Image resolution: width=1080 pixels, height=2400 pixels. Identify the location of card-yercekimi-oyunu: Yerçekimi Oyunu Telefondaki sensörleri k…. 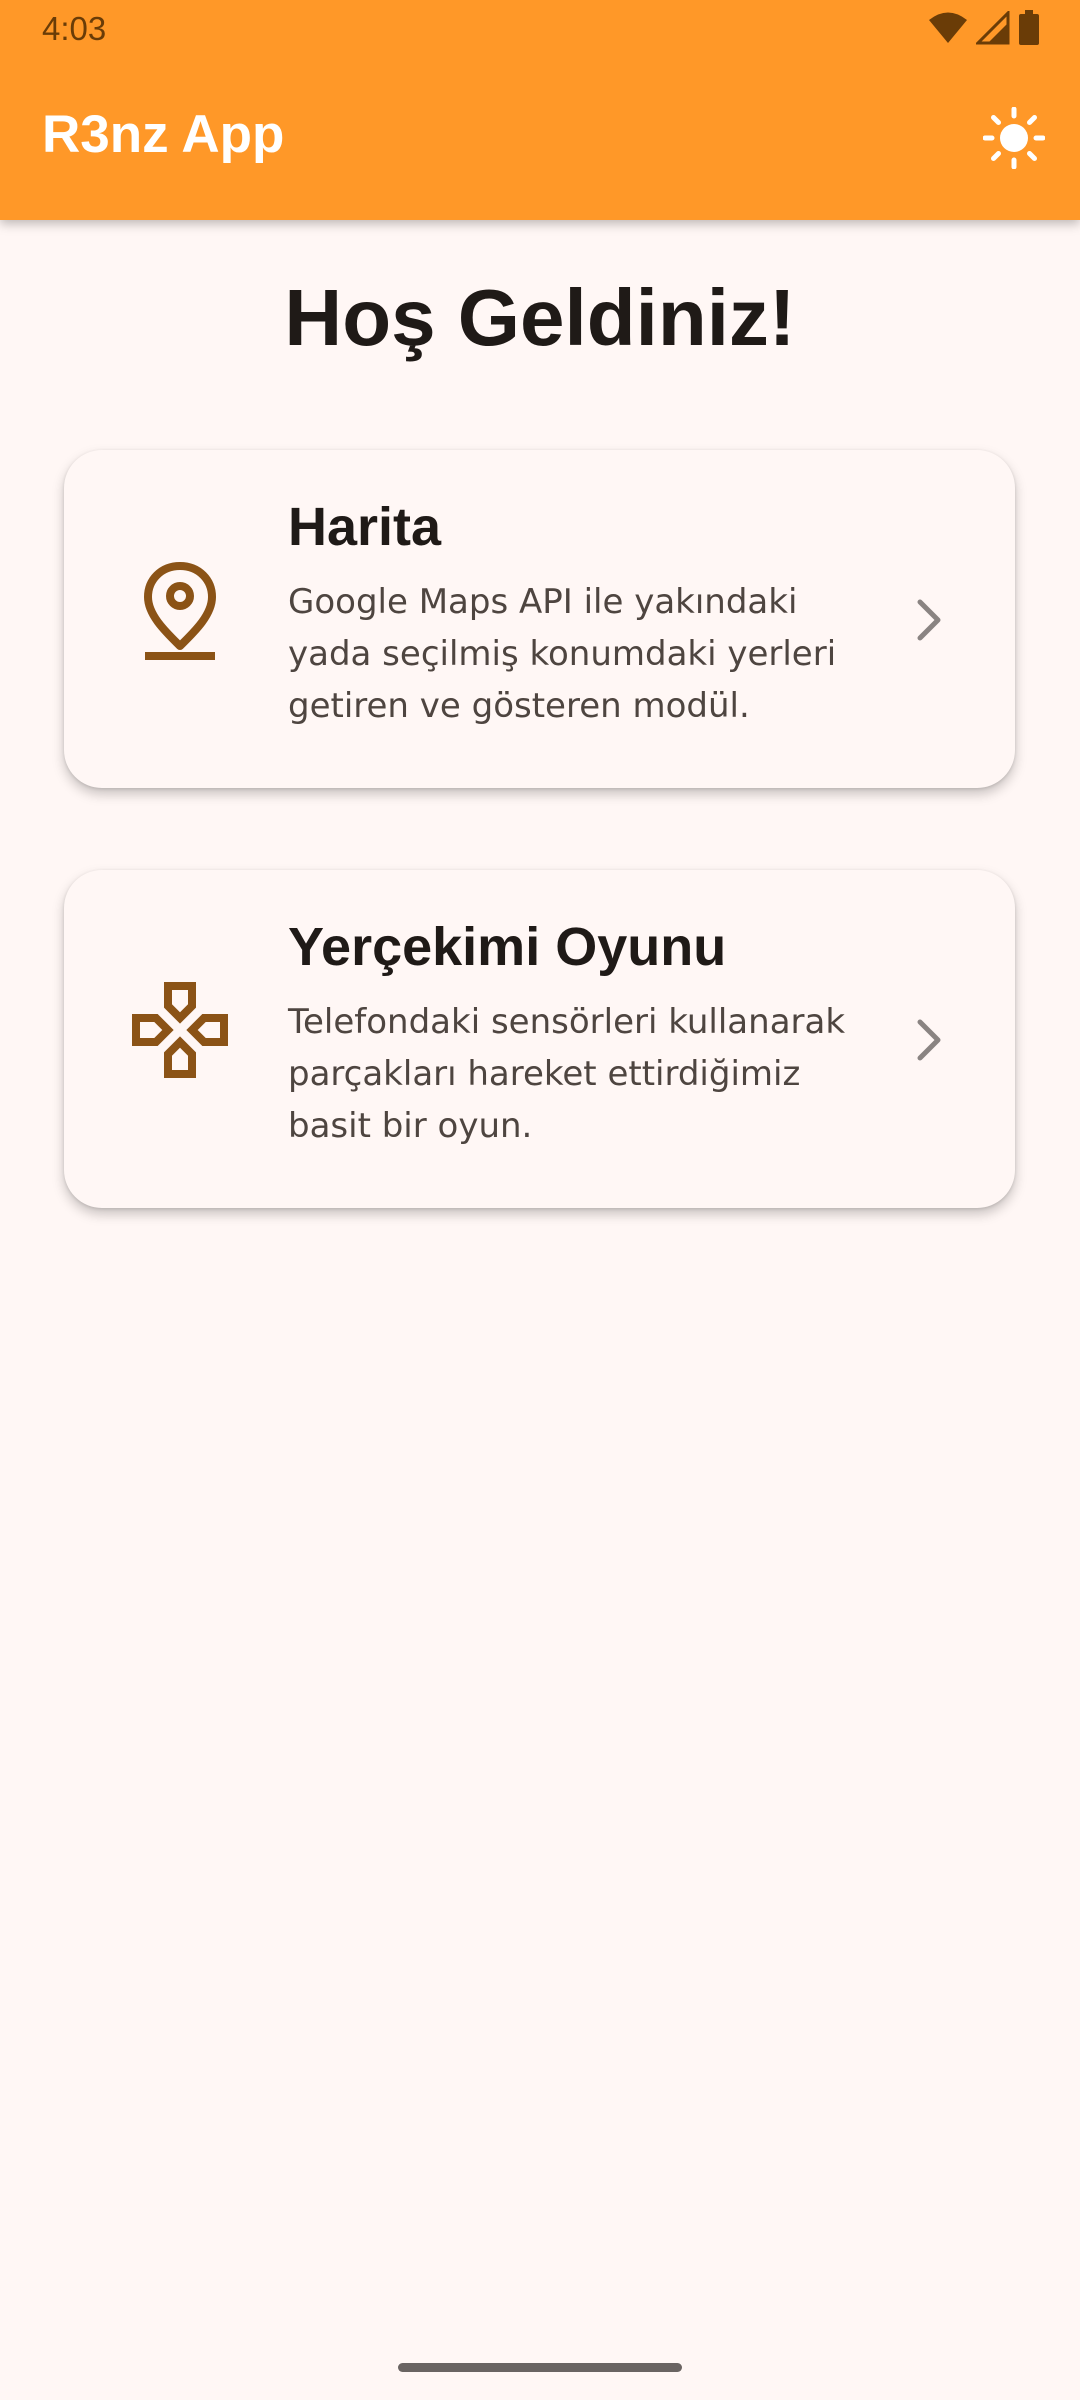
(539, 1039).